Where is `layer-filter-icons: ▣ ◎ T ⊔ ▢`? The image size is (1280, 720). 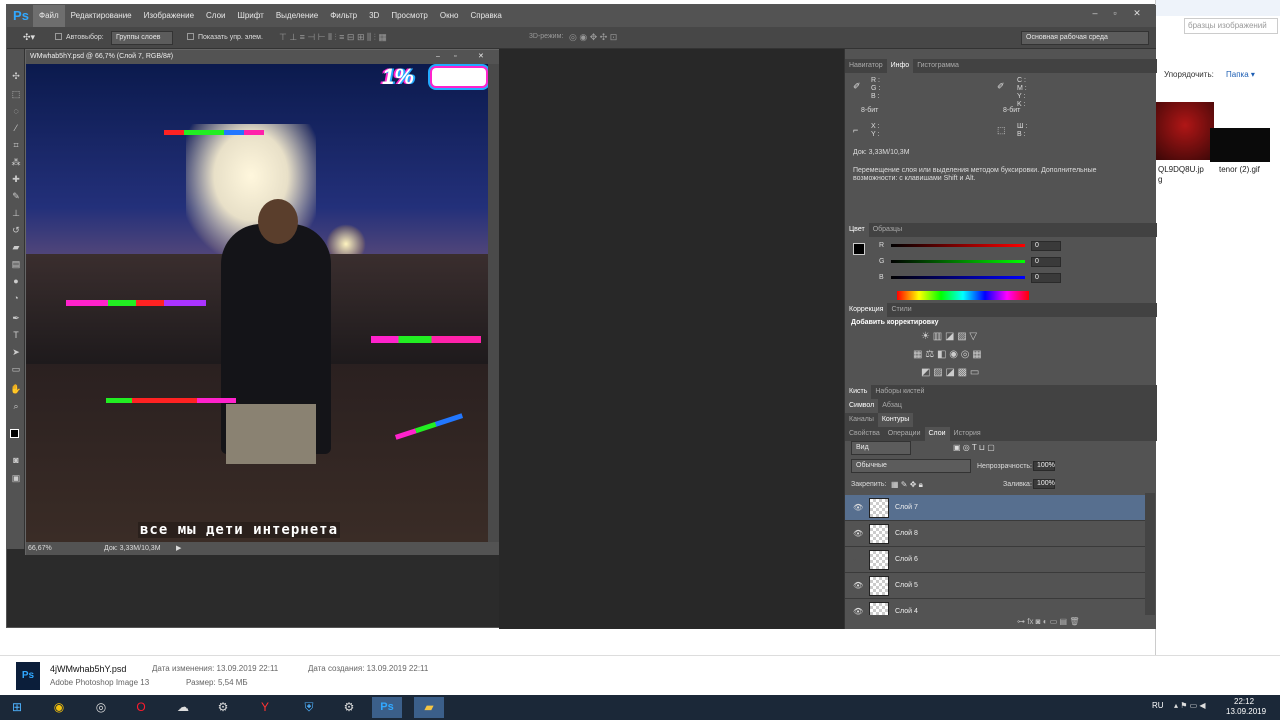 layer-filter-icons: ▣ ◎ T ⊔ ▢ is located at coordinates (974, 447).